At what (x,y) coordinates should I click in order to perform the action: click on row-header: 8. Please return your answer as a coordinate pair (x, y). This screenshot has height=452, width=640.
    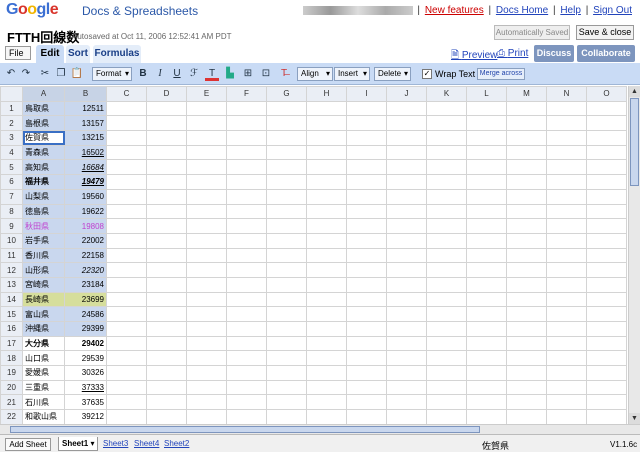
    Looking at the image, I should click on (11, 211).